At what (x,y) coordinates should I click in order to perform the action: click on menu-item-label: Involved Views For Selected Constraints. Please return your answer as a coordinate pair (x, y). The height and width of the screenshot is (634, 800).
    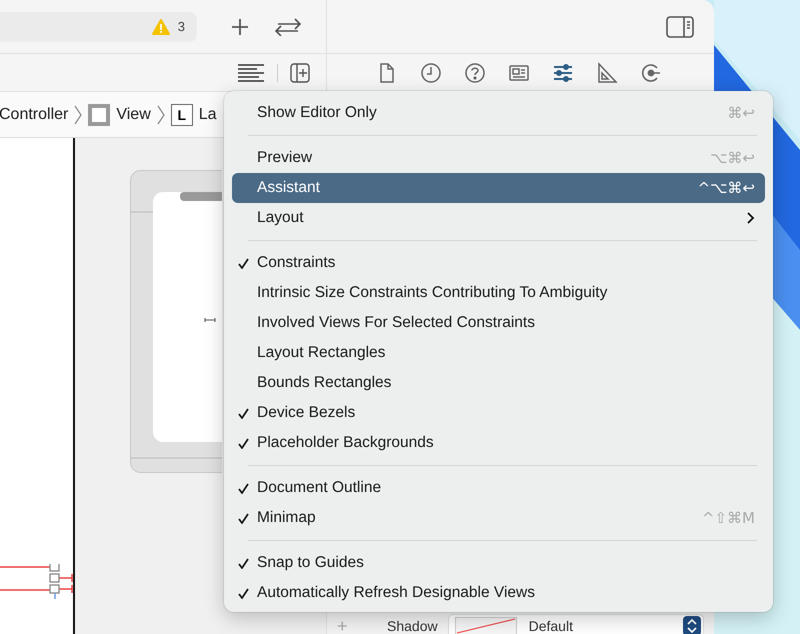
    Looking at the image, I should click on (396, 323).